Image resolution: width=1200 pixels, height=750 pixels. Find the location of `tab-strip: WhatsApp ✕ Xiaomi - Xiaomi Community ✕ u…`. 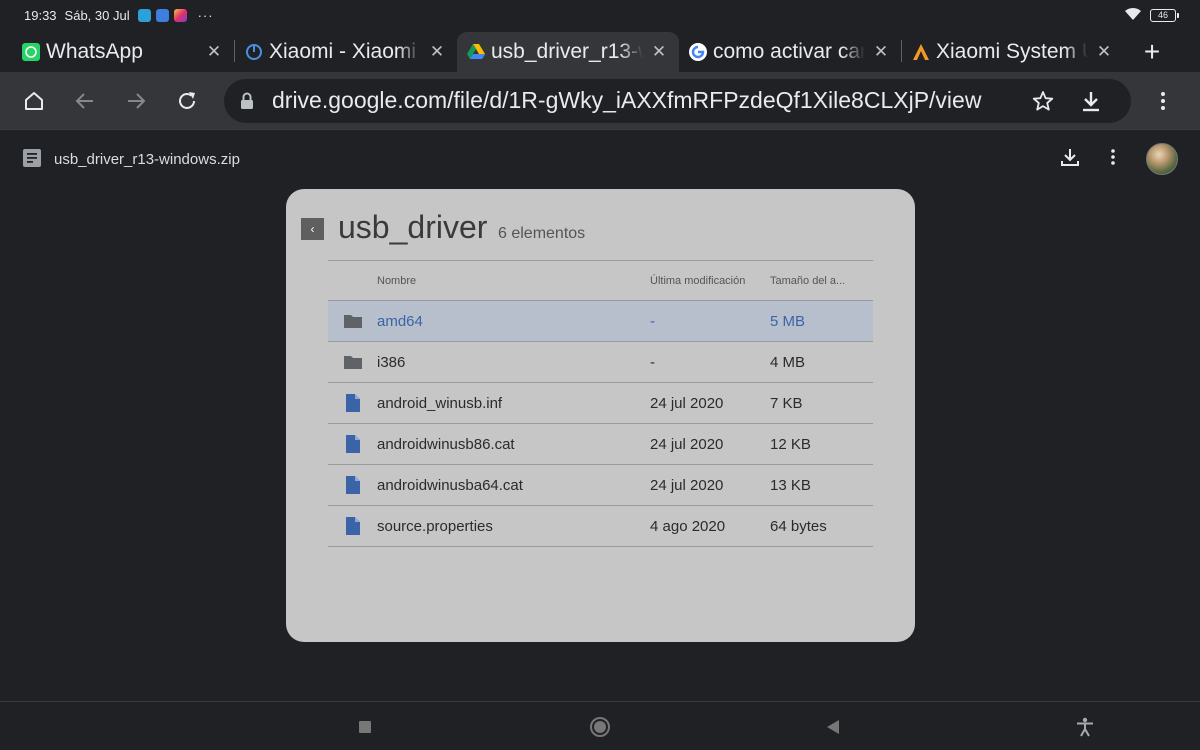

tab-strip: WhatsApp ✕ Xiaomi - Xiaomi Community ✕ u… is located at coordinates (600, 51).